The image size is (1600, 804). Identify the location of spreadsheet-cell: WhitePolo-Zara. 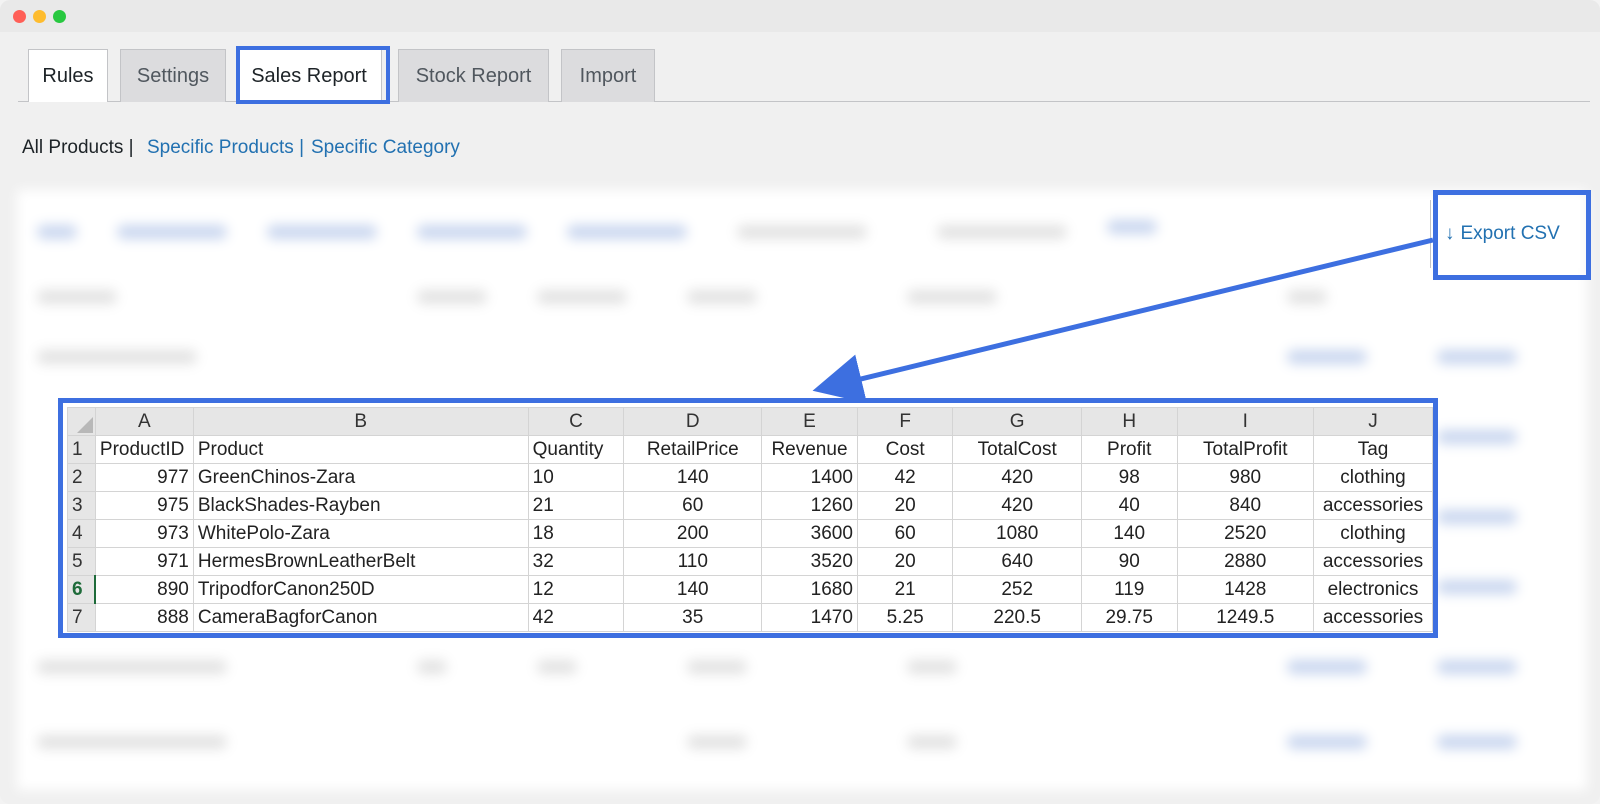
(360, 533).